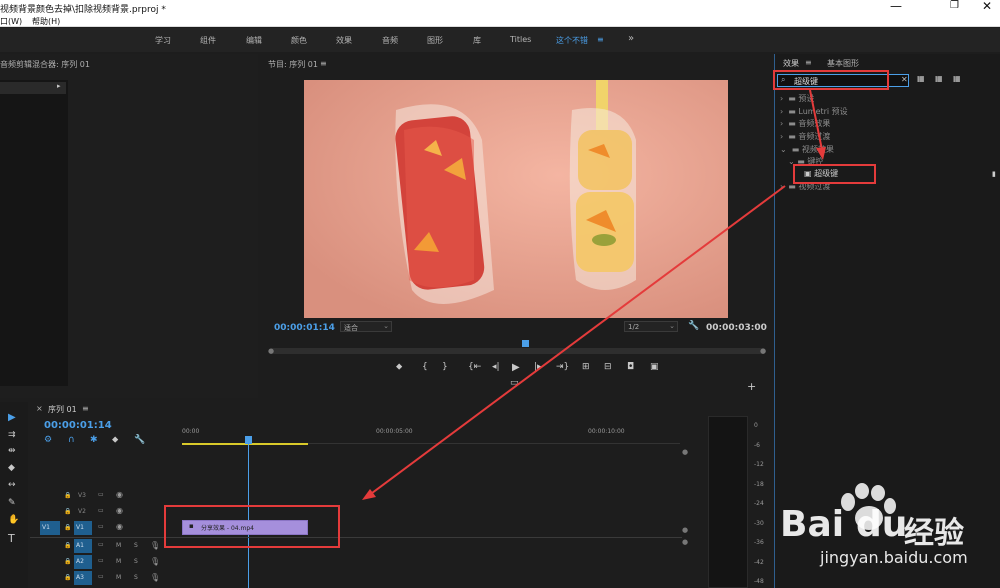 Image resolution: width=1000 pixels, height=588 pixels. What do you see at coordinates (882, 524) in the screenshot?
I see `watermark-brand2: du` at bounding box center [882, 524].